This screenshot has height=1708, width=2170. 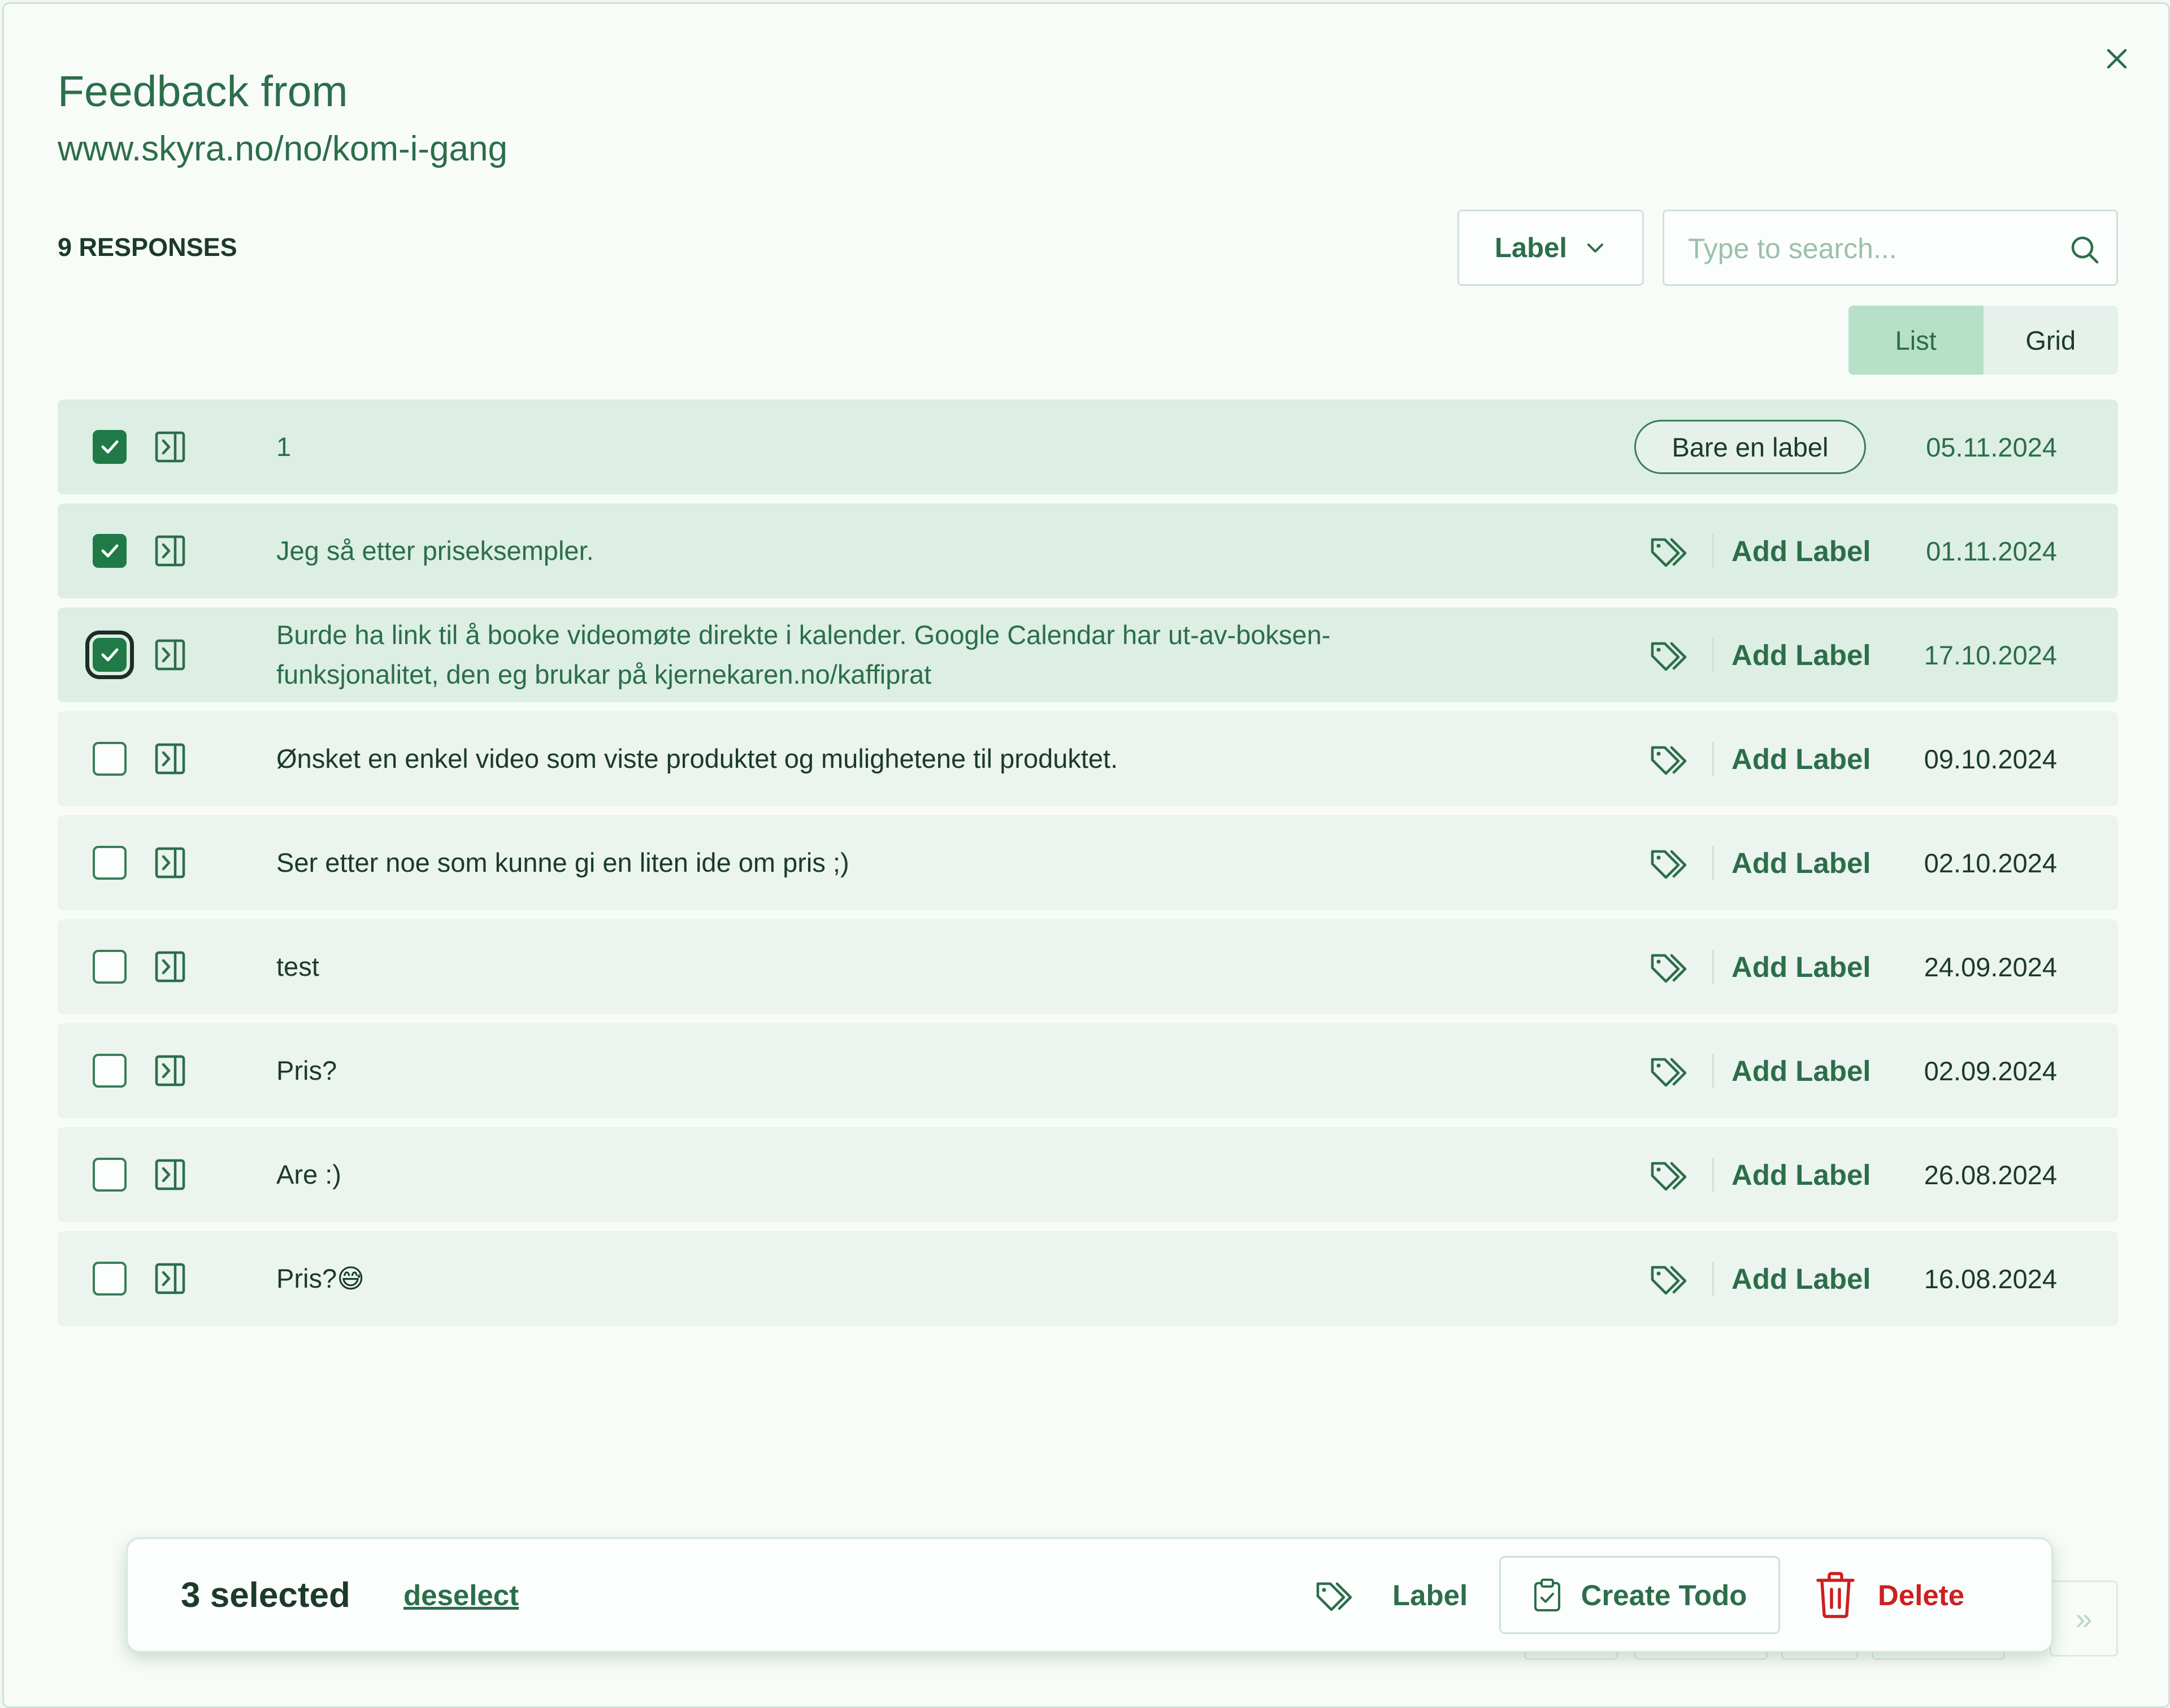 What do you see at coordinates (1916, 340) in the screenshot?
I see `view-list-button: List` at bounding box center [1916, 340].